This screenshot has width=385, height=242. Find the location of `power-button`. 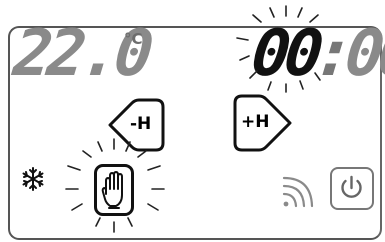

power-button is located at coordinates (352, 188).